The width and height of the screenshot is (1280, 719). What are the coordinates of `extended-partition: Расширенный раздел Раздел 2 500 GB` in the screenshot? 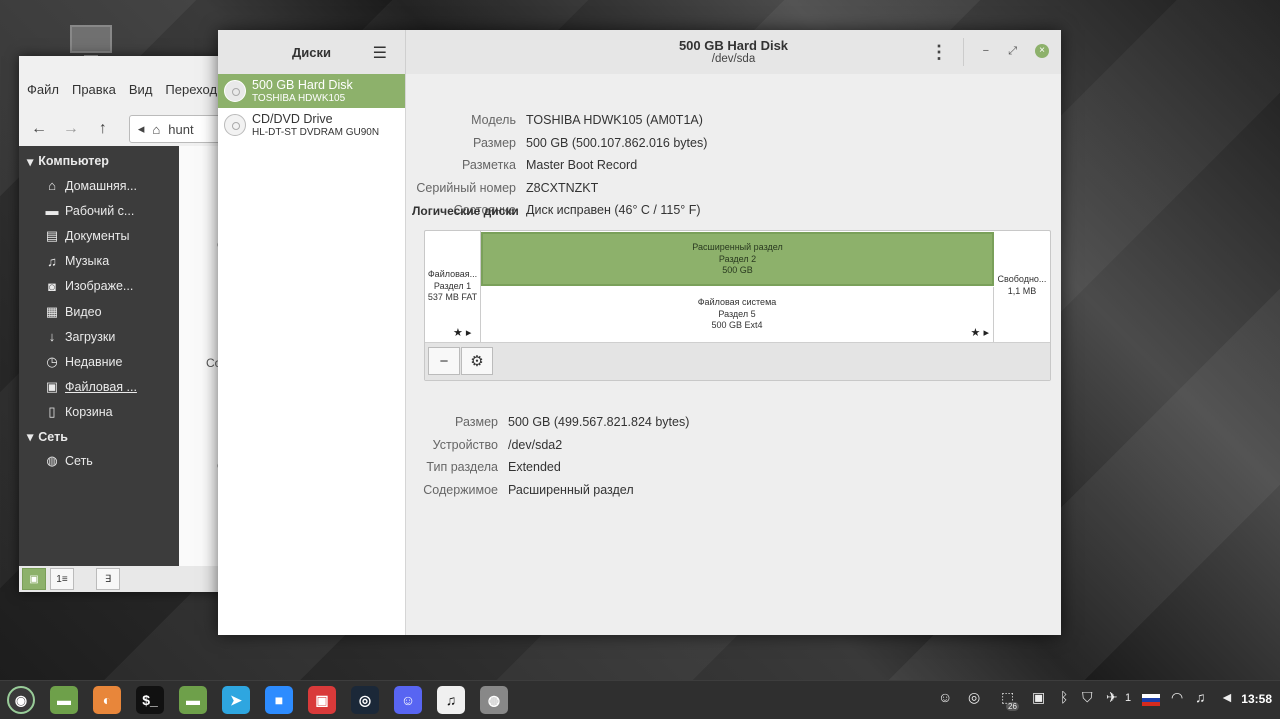 It's located at (737, 259).